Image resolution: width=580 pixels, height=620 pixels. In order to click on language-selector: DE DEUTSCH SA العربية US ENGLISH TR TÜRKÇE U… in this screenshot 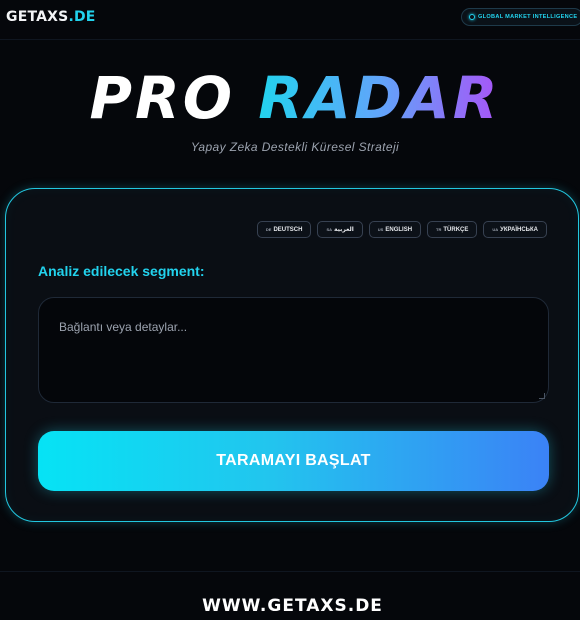, I will do `click(401, 229)`.